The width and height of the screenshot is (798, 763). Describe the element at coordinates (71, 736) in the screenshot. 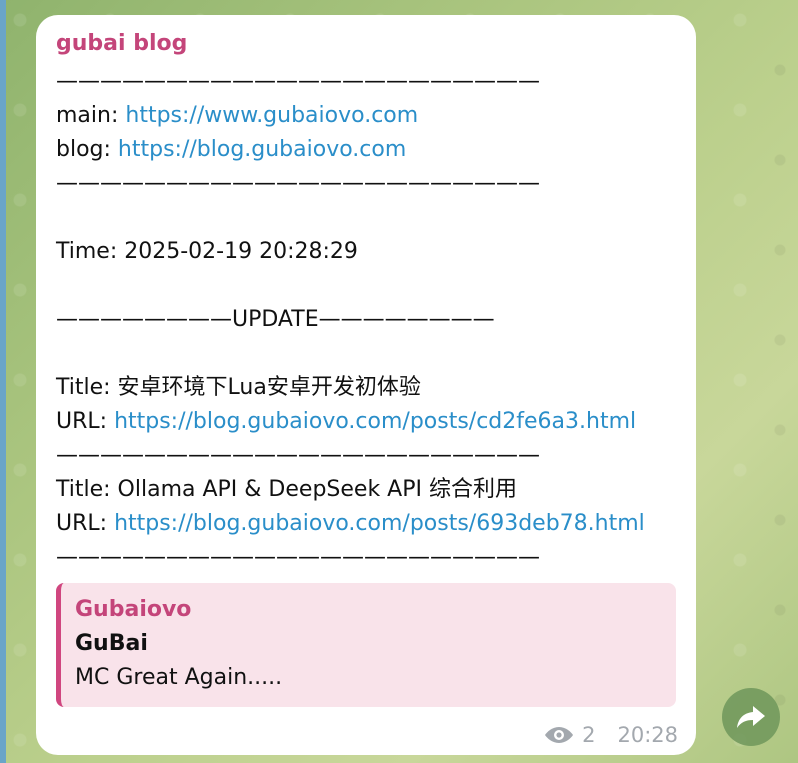

I see `bubble-tail` at that location.